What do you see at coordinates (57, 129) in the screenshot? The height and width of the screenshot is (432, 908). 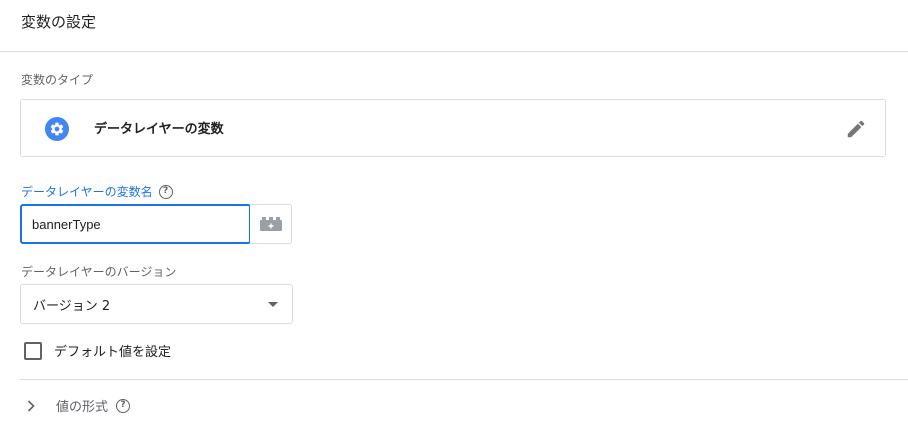 I see `gear-icon` at bounding box center [57, 129].